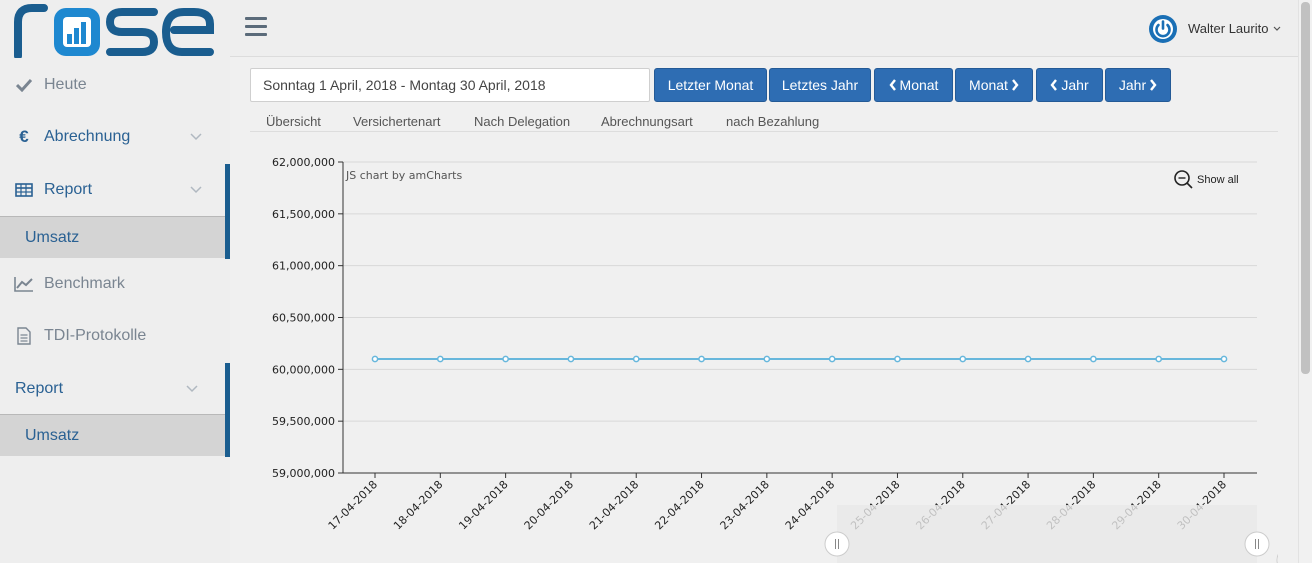  I want to click on x-tick-label: 23-04-2018, so click(745, 505).